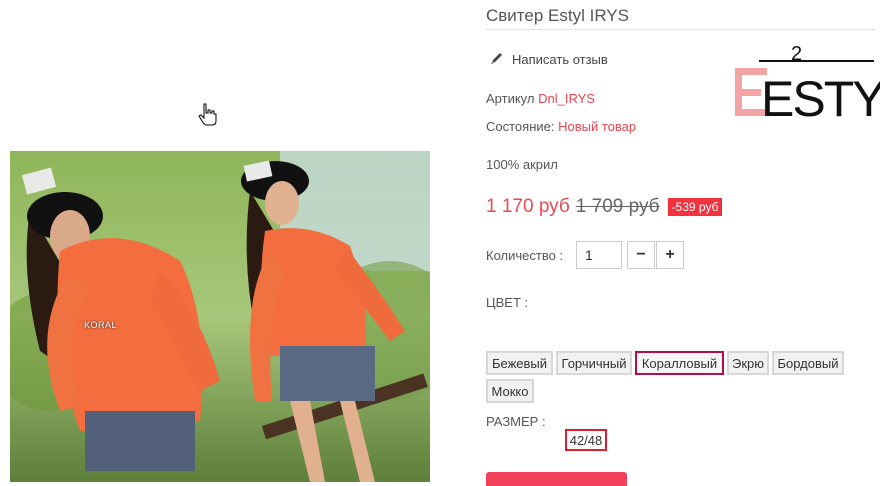 Image resolution: width=887 pixels, height=486 pixels. I want to click on discount-badge: -539 руб, so click(695, 207).